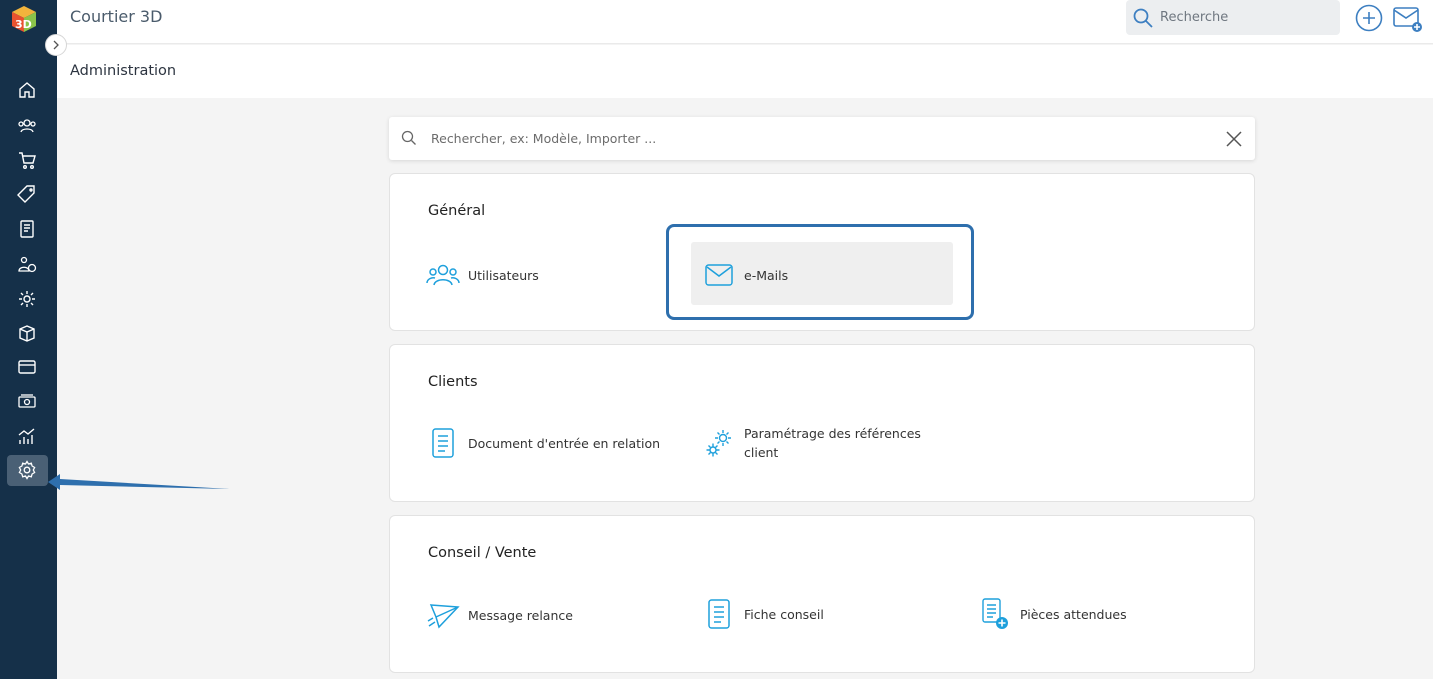 This screenshot has width=1433, height=679. Describe the element at coordinates (27, 265) in the screenshot. I see `people-money-icon` at that location.